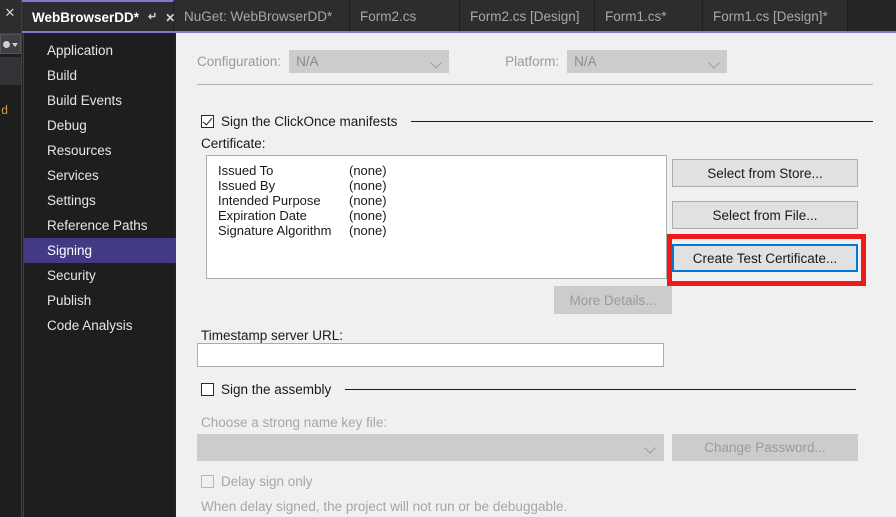 Image resolution: width=896 pixels, height=517 pixels. What do you see at coordinates (161, 18) in the screenshot?
I see `tab-icon-group: ↵ ✕` at bounding box center [161, 18].